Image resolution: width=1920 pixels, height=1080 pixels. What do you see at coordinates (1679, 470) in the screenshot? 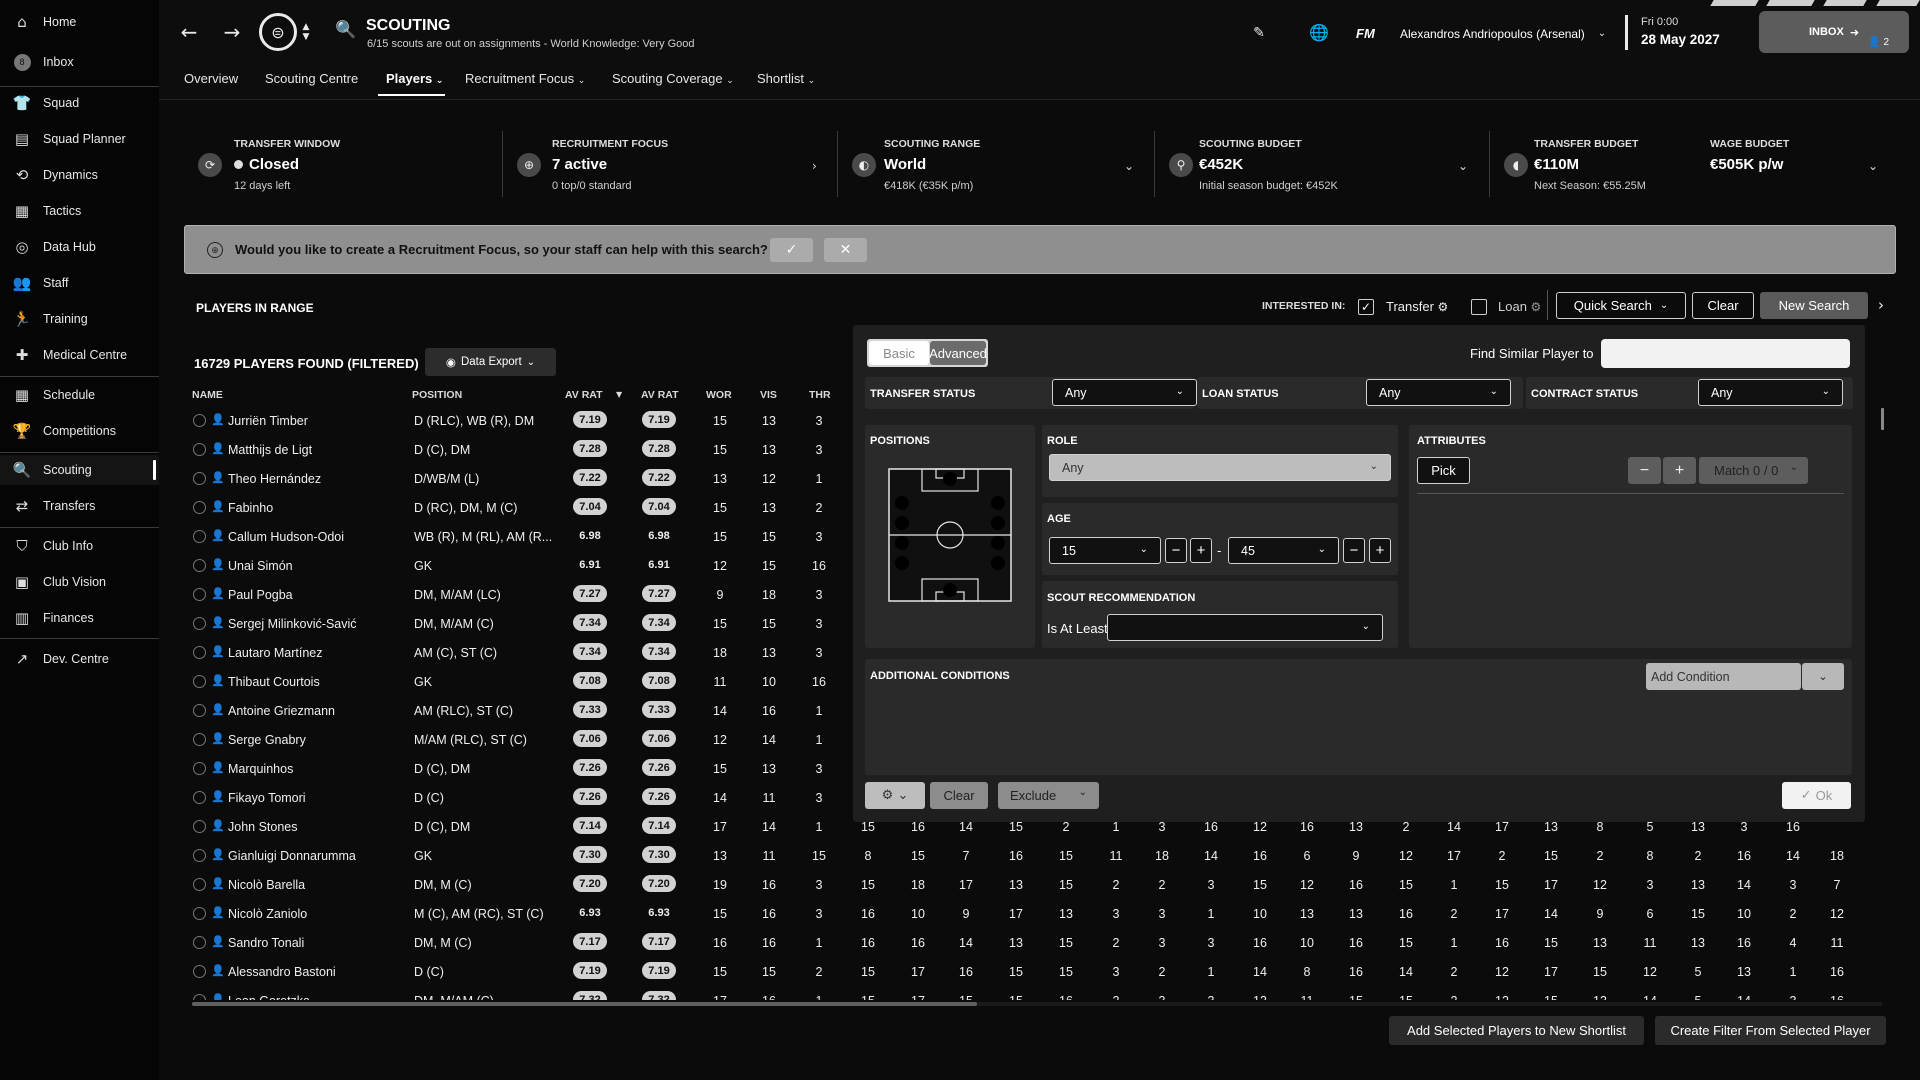
I see `attributes-add-button: +` at bounding box center [1679, 470].